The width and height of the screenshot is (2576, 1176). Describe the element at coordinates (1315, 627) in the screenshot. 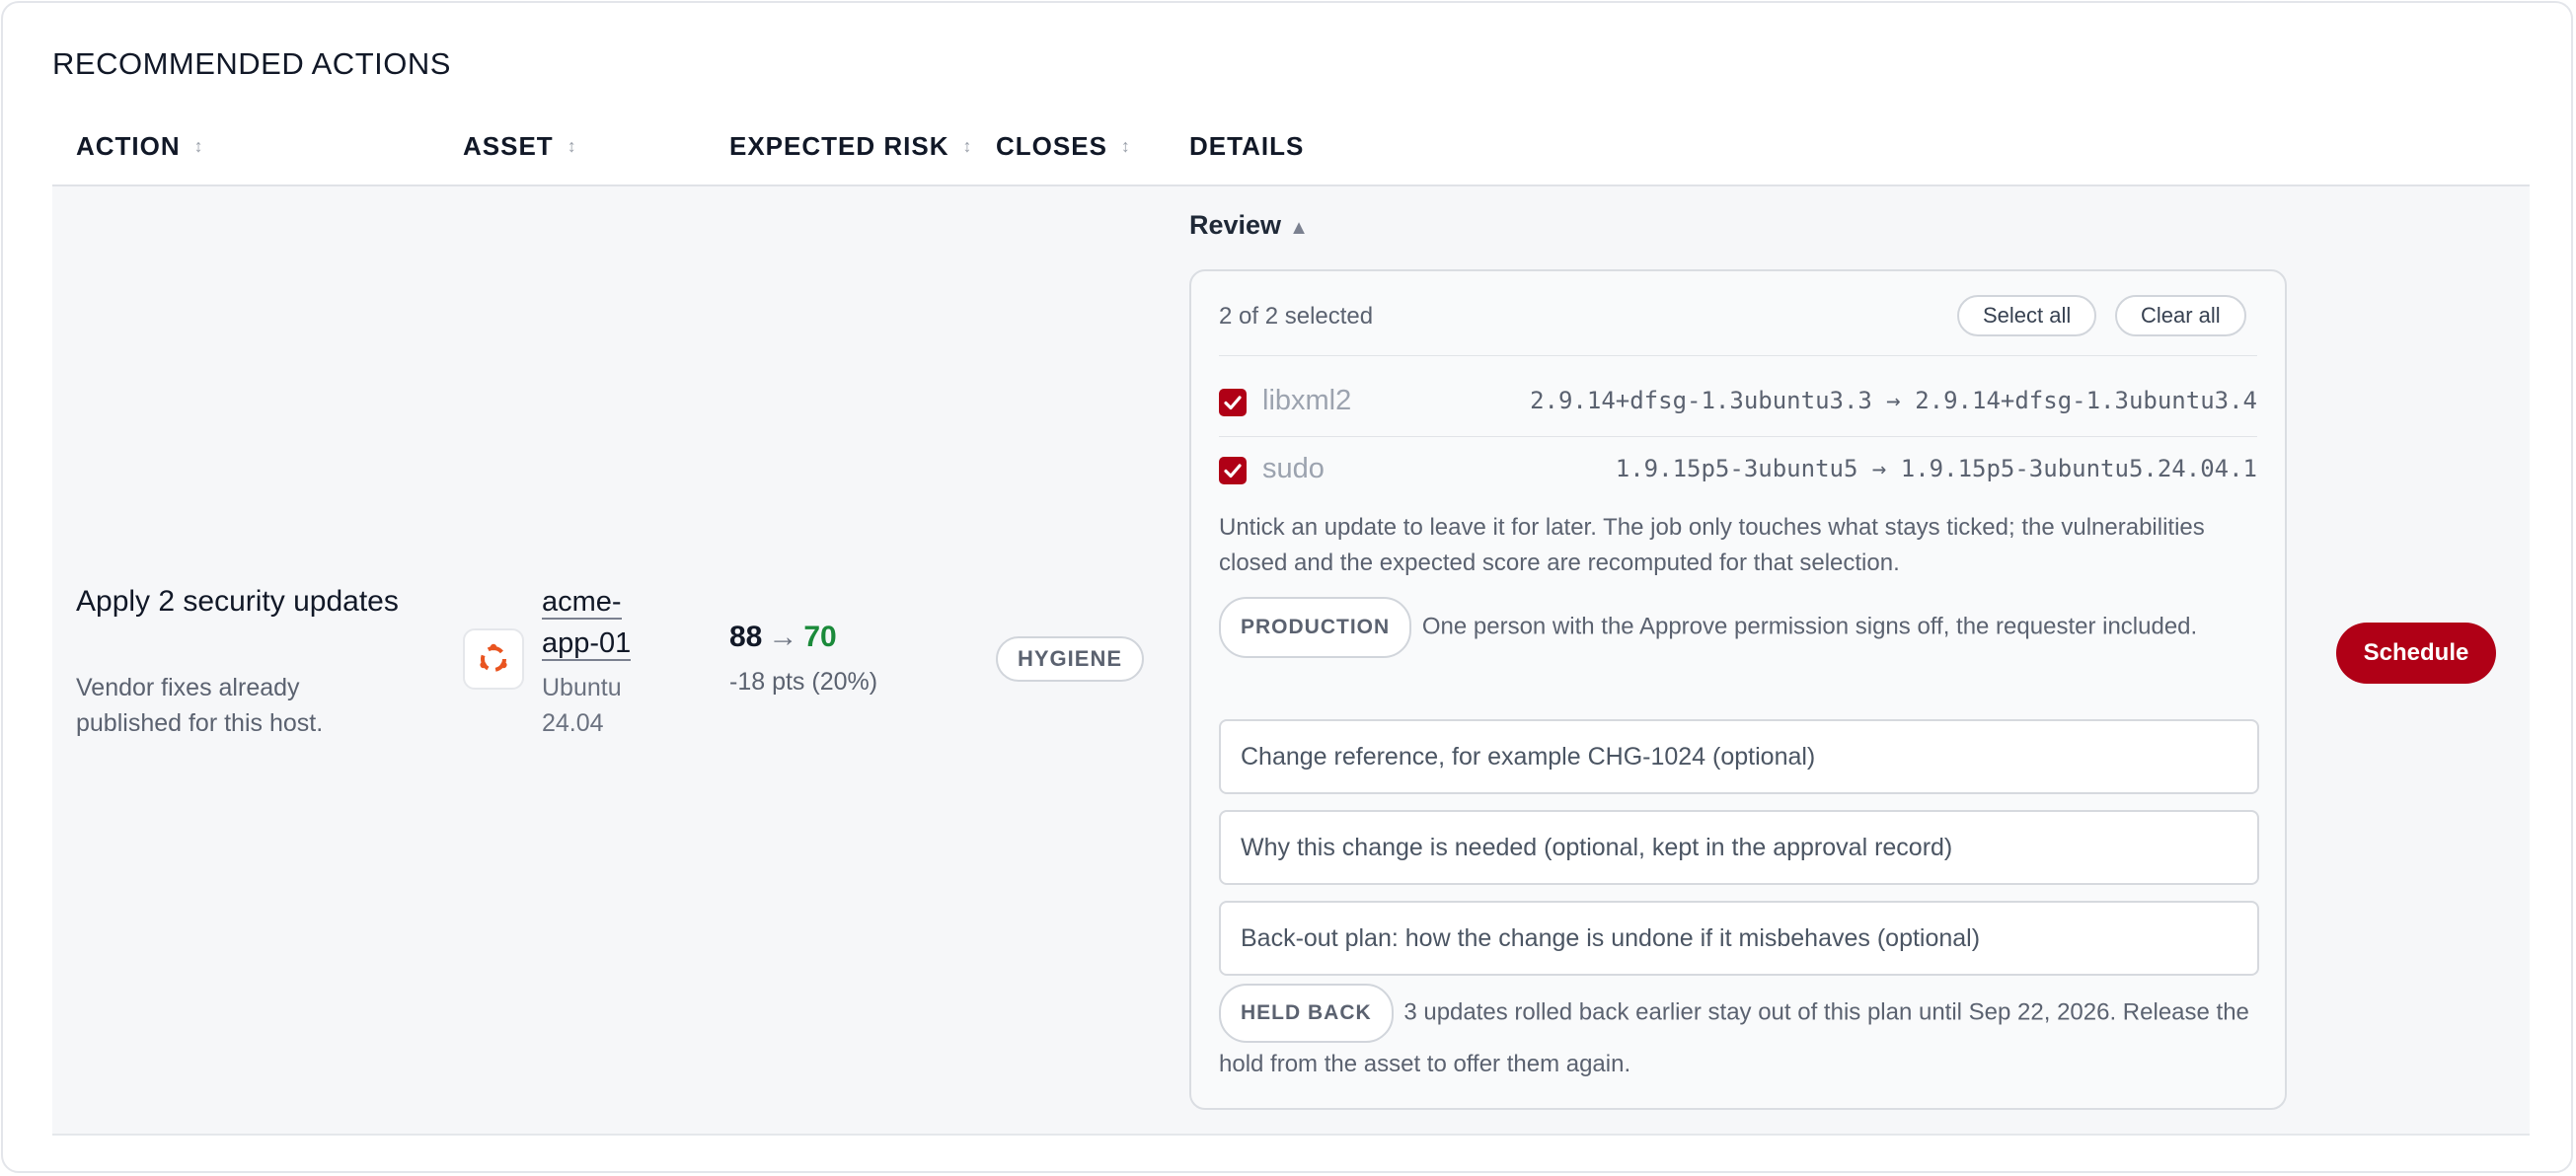

I see `environment-badge: PRODUCTION` at that location.